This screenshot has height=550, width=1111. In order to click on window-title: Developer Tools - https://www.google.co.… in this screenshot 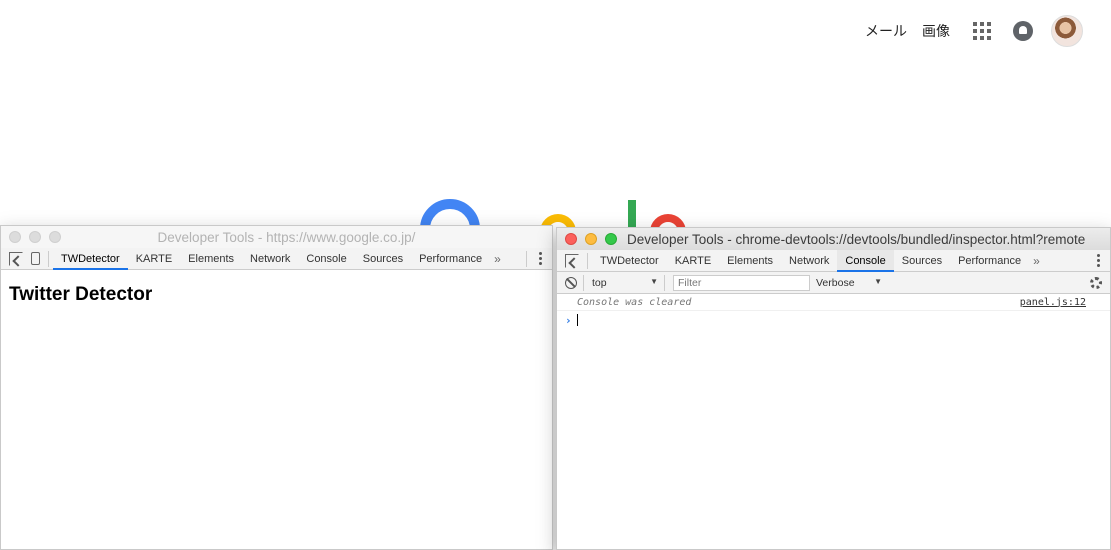, I will do `click(286, 237)`.